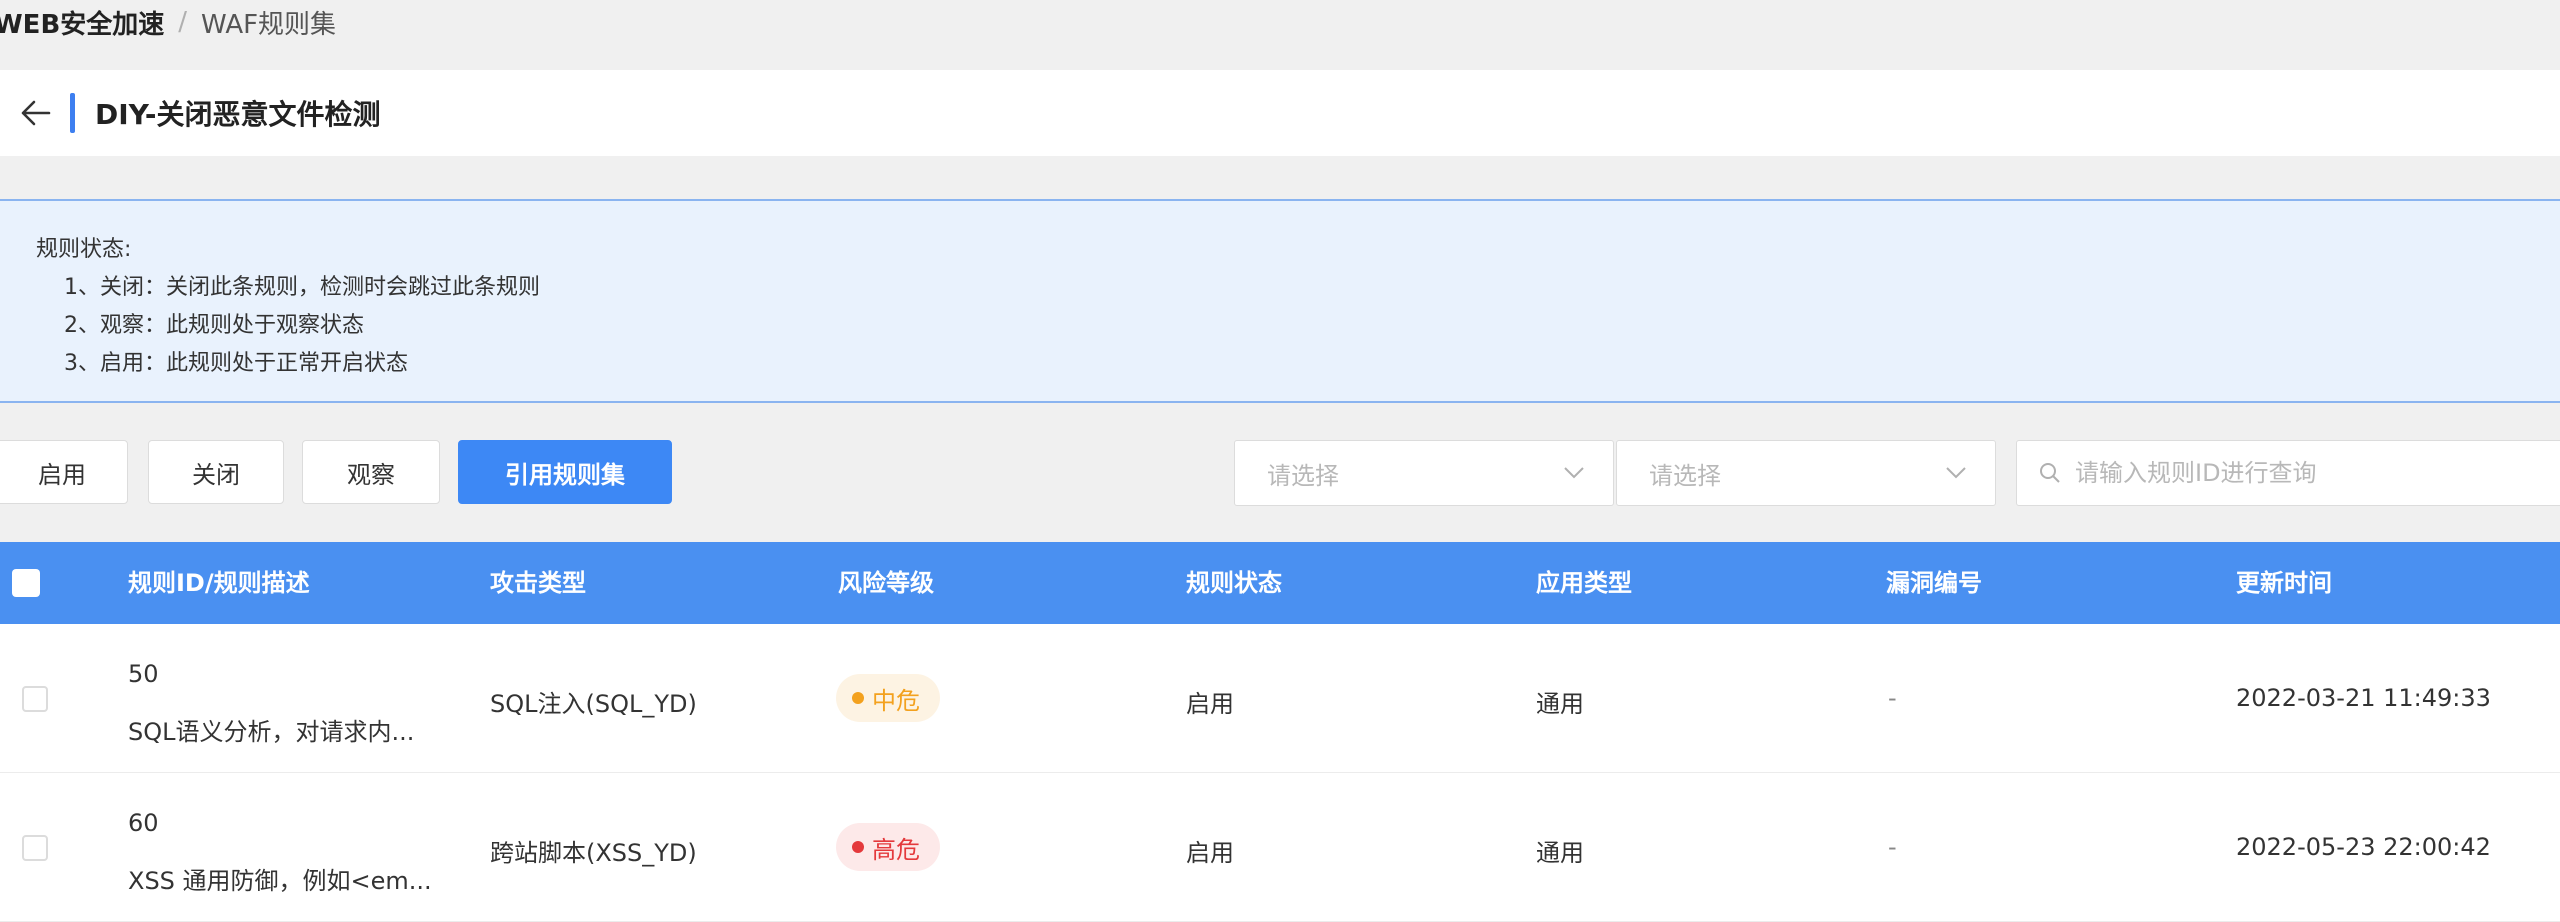 This screenshot has width=2560, height=922. I want to click on import-ruleset-button: 引用规则集, so click(565, 472).